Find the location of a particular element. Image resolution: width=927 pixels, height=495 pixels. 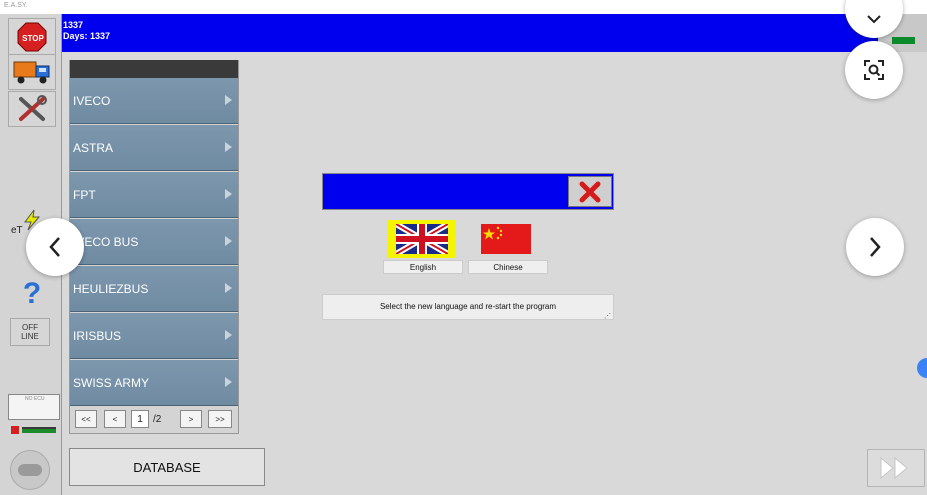

pager-next-button: > is located at coordinates (191, 419).